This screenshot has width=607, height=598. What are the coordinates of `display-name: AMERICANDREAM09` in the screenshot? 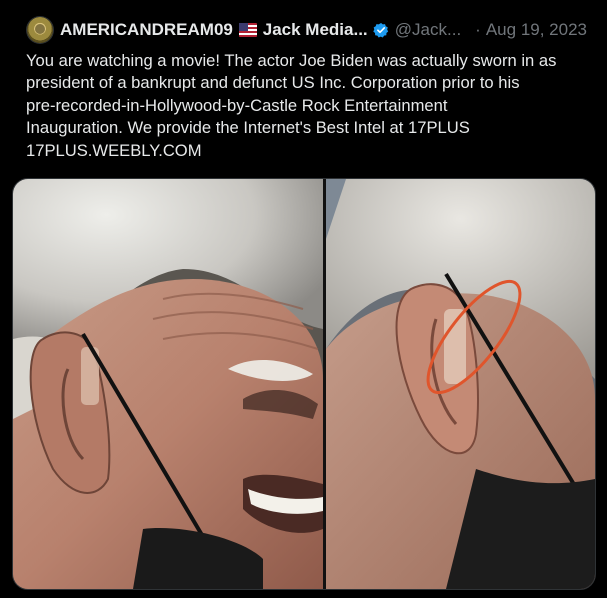 It's located at (146, 30).